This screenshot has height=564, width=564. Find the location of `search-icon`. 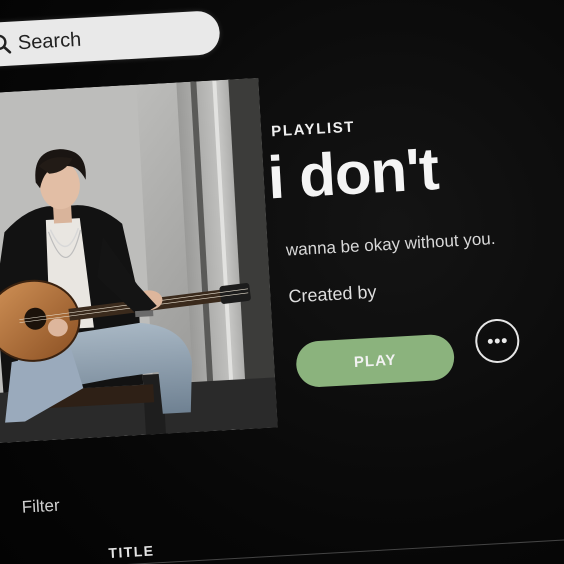

search-icon is located at coordinates (8, 44).